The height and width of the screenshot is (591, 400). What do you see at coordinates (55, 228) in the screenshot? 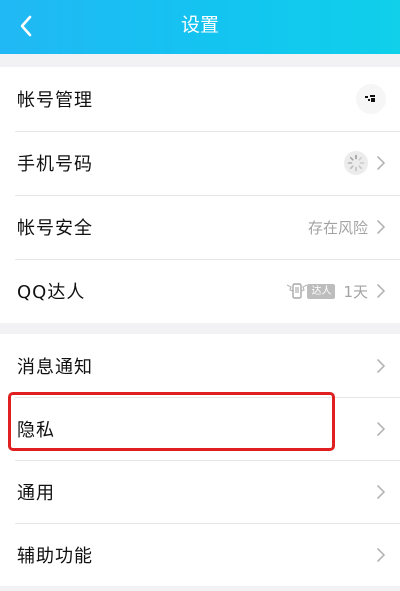
I see `row-label: 帐号安全` at bounding box center [55, 228].